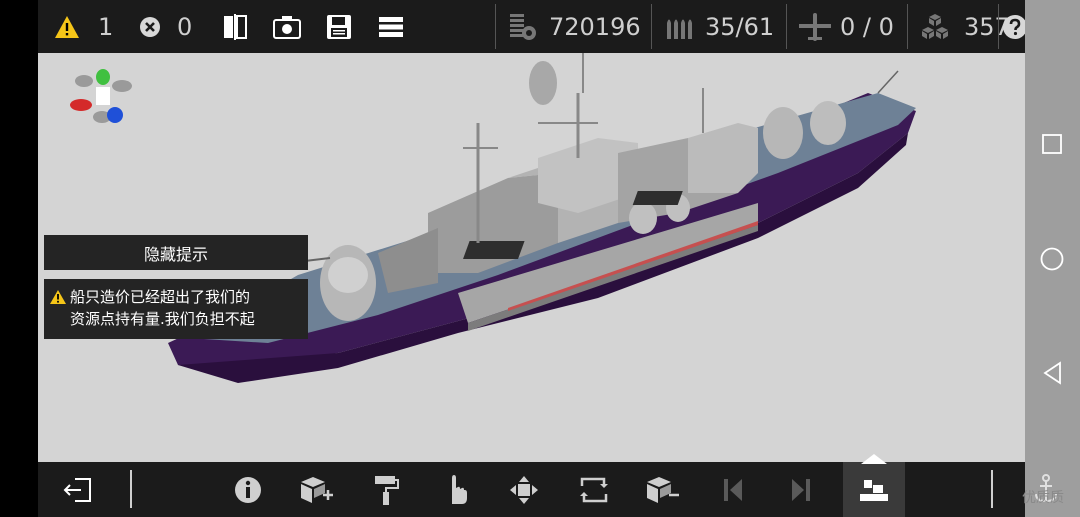 The height and width of the screenshot is (517, 1080). I want to click on aircraft-stat: 0 / 0, so click(846, 26).